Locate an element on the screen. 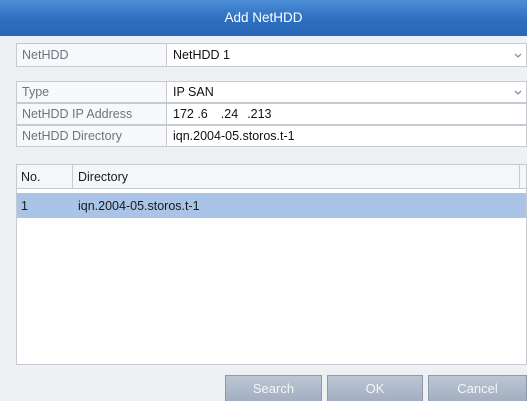 This screenshot has height=401, width=527. nethdd-select: NetHDD 1 is located at coordinates (347, 55).